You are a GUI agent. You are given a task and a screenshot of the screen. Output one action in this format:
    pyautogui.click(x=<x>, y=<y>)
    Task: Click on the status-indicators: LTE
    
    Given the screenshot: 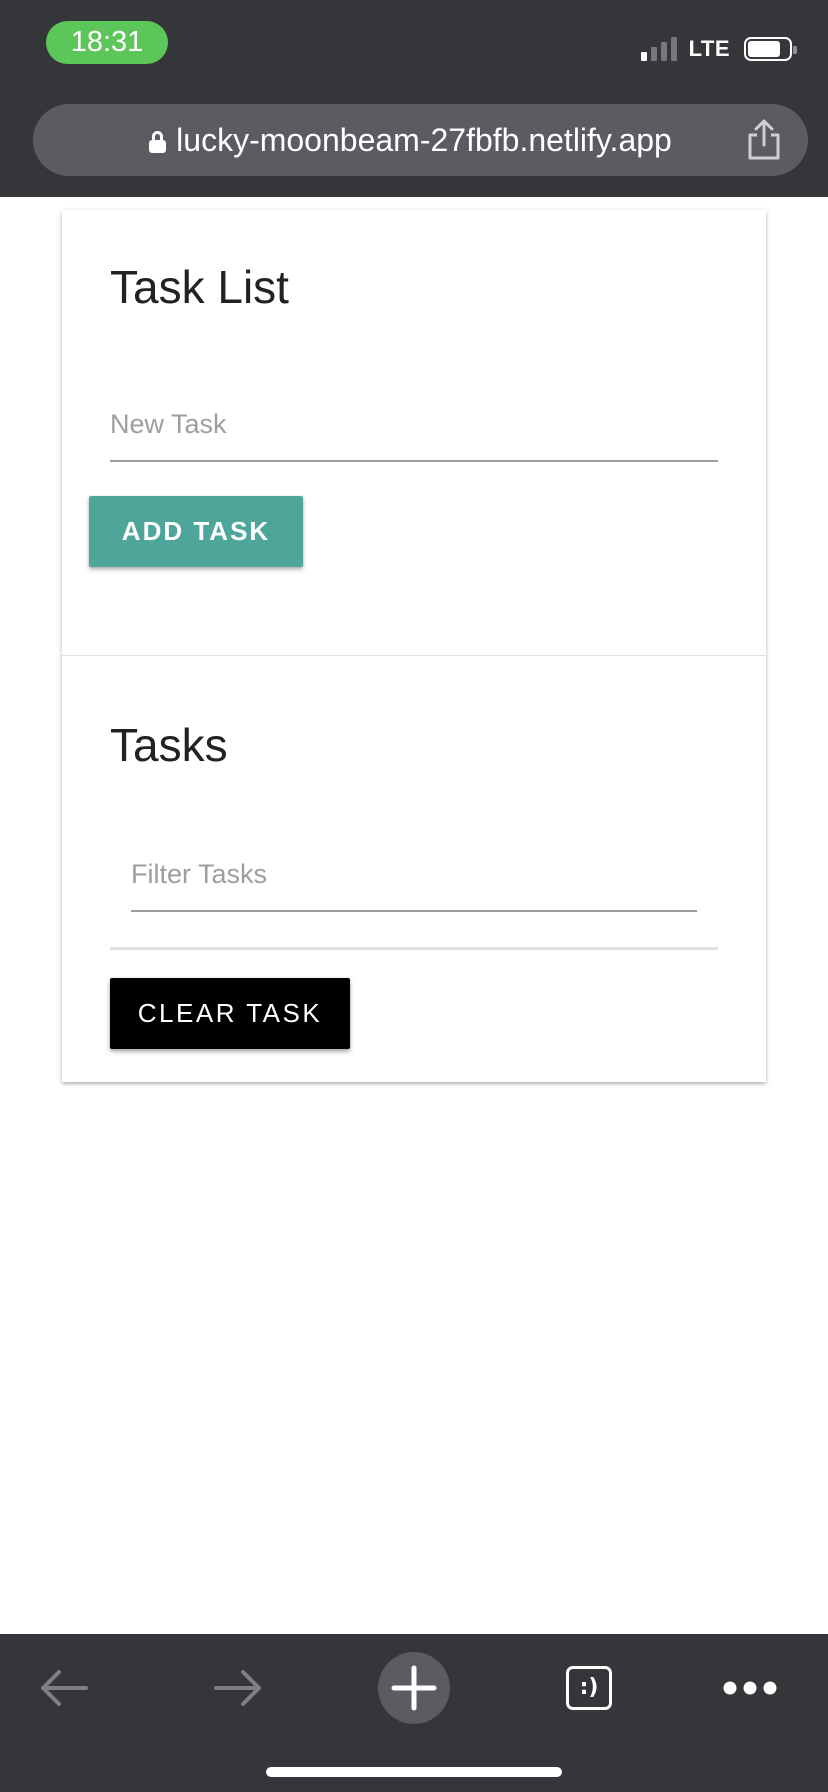 What is the action you would take?
    pyautogui.click(x=718, y=49)
    